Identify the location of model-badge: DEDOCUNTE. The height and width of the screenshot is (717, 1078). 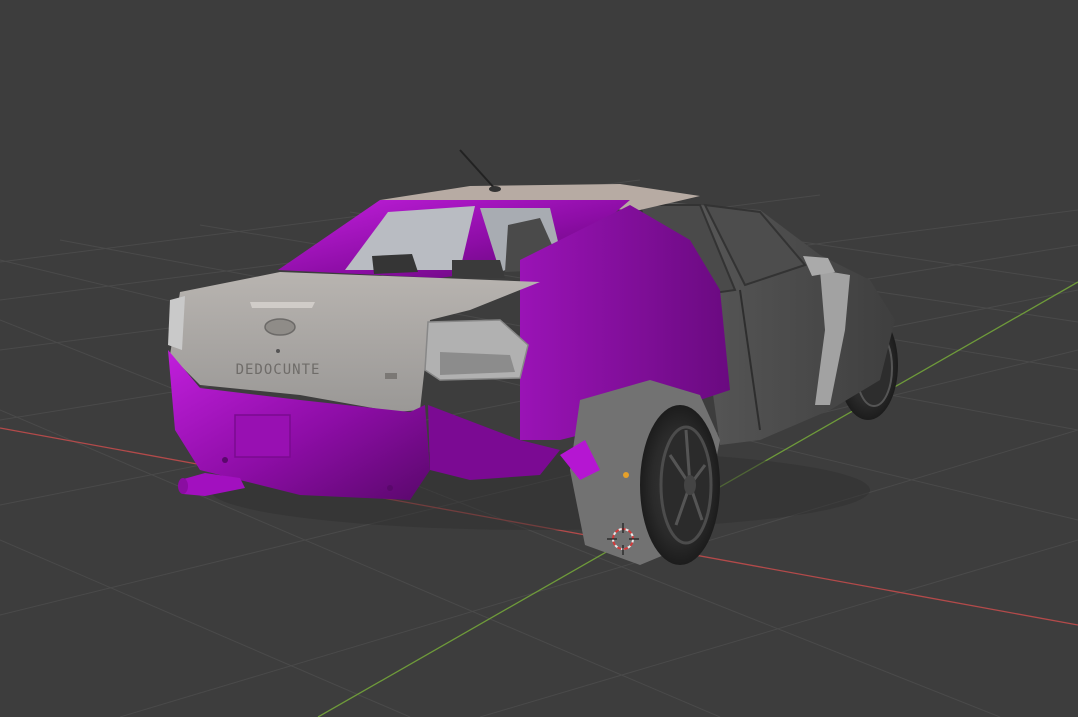
(278, 370).